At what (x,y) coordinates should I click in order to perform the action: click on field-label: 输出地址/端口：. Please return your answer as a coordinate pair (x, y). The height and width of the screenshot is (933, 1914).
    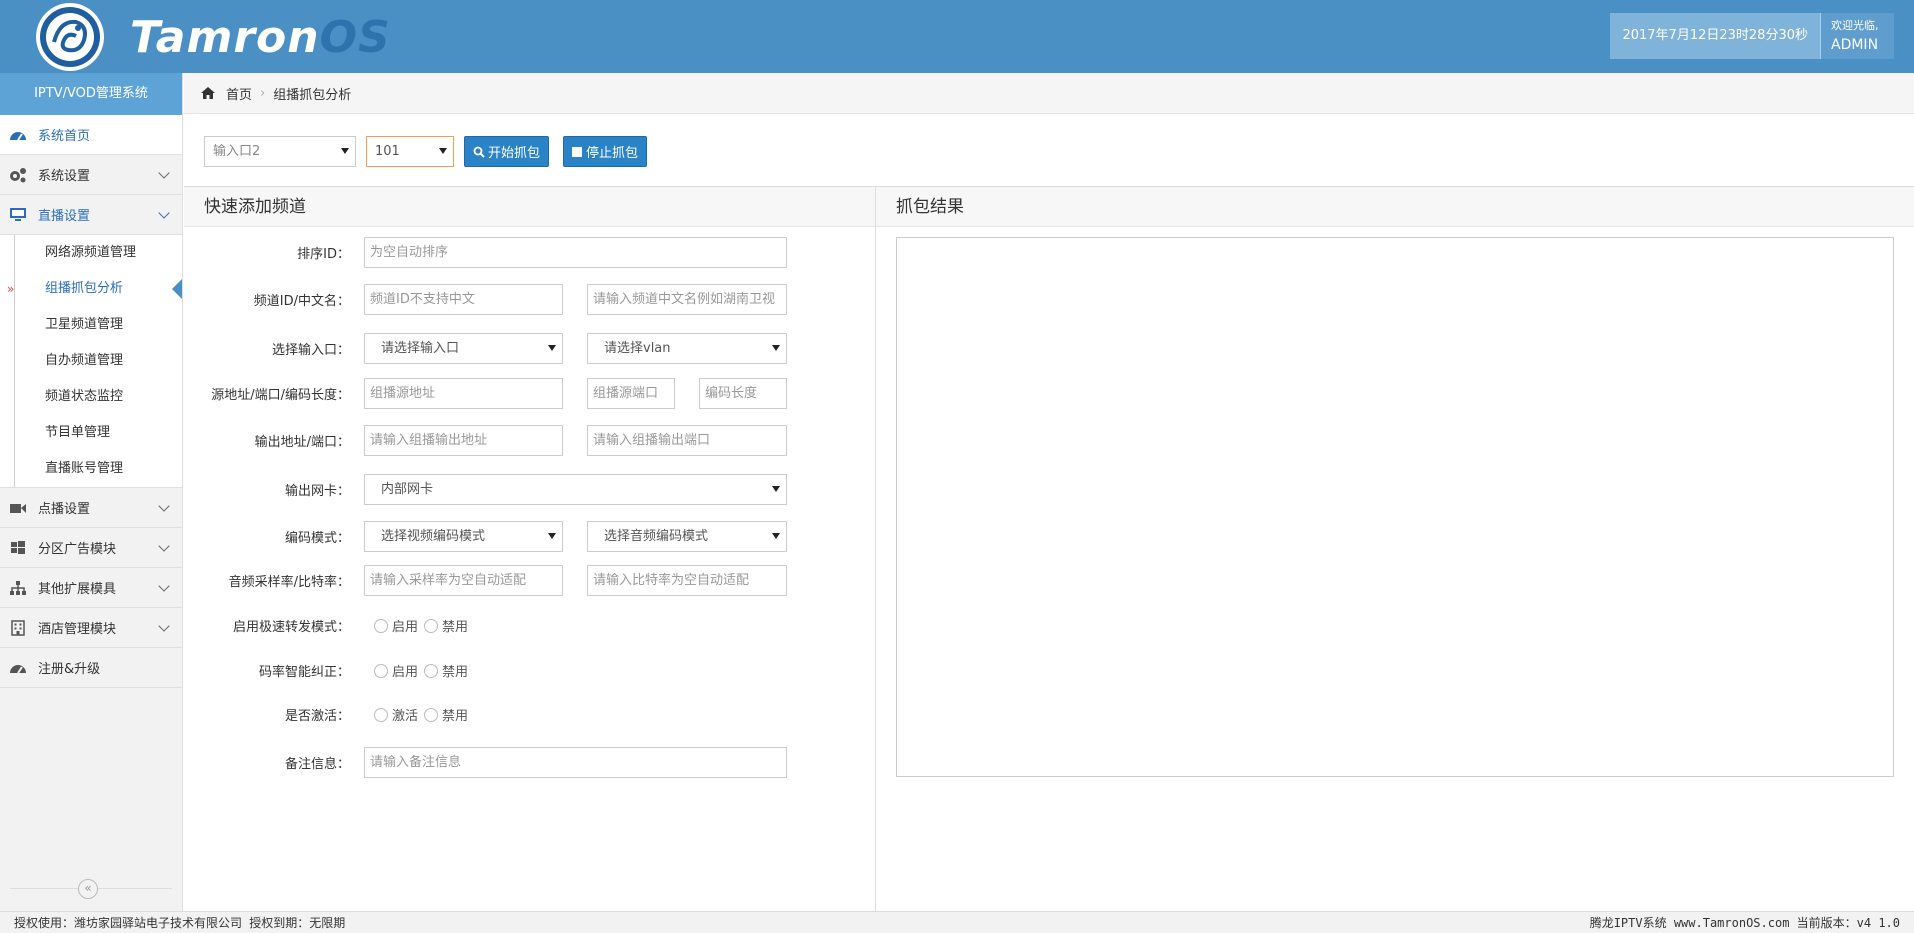
    Looking at the image, I should click on (302, 442).